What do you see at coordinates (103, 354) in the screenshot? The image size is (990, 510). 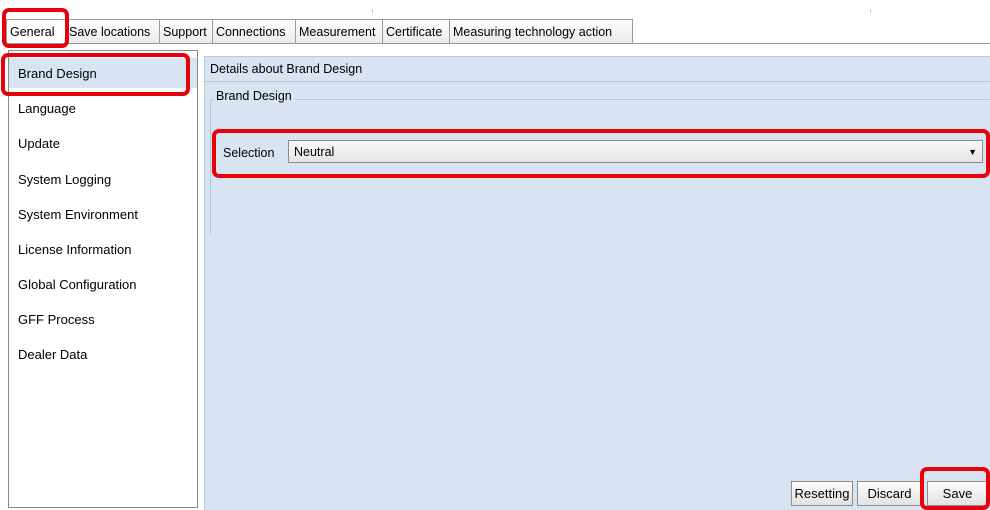 I see `sidebar-item-dealer-data: Dealer Data` at bounding box center [103, 354].